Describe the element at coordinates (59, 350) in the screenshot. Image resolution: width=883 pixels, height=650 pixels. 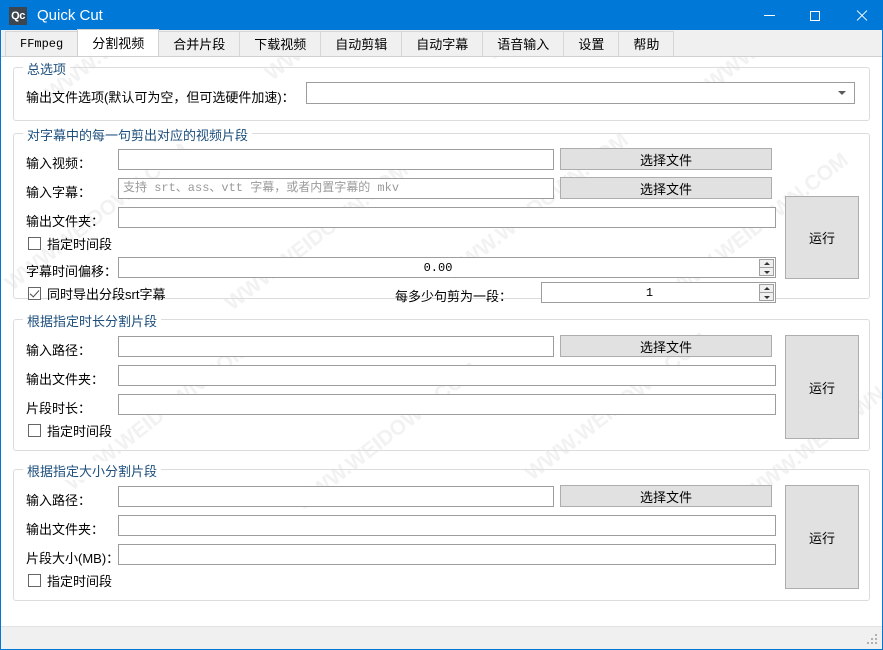
I see `input-path-label-duration: 输入路径：` at that location.